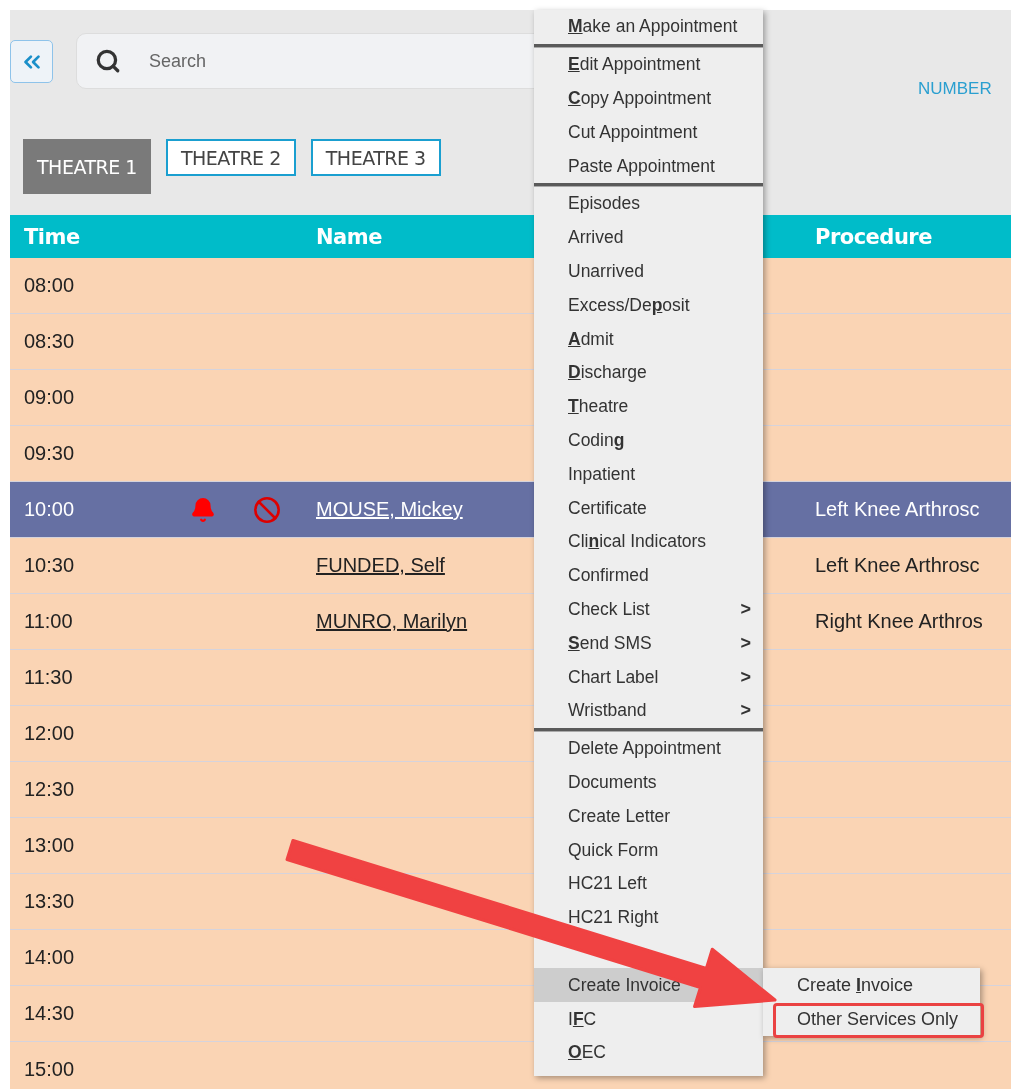  Describe the element at coordinates (608, 576) in the screenshot. I see `menu-item: Confirmed` at that location.